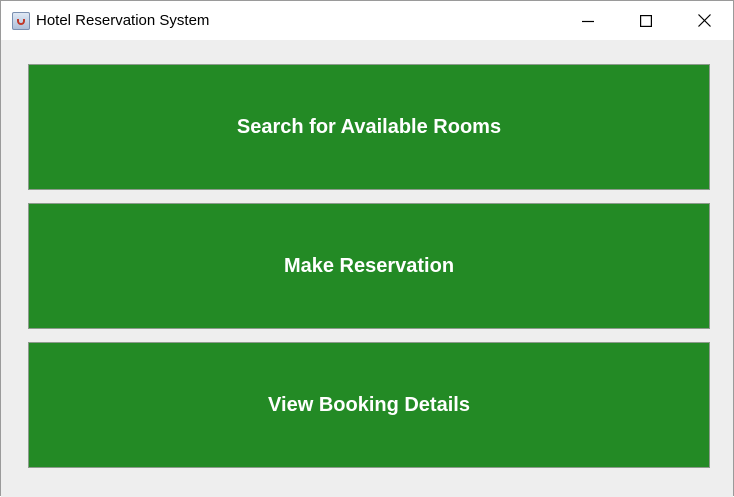  Describe the element at coordinates (123, 20) in the screenshot. I see `window-title: Hotel Reservation System` at that location.